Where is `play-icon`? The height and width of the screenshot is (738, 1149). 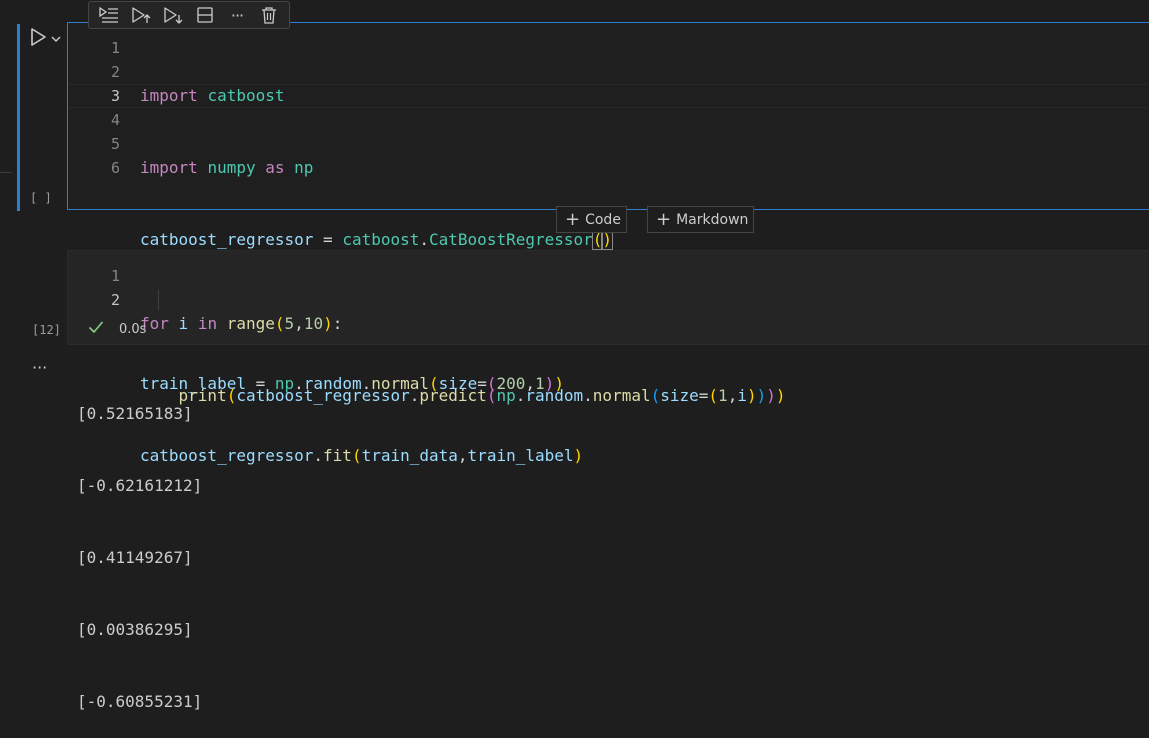
play-icon is located at coordinates (38, 37).